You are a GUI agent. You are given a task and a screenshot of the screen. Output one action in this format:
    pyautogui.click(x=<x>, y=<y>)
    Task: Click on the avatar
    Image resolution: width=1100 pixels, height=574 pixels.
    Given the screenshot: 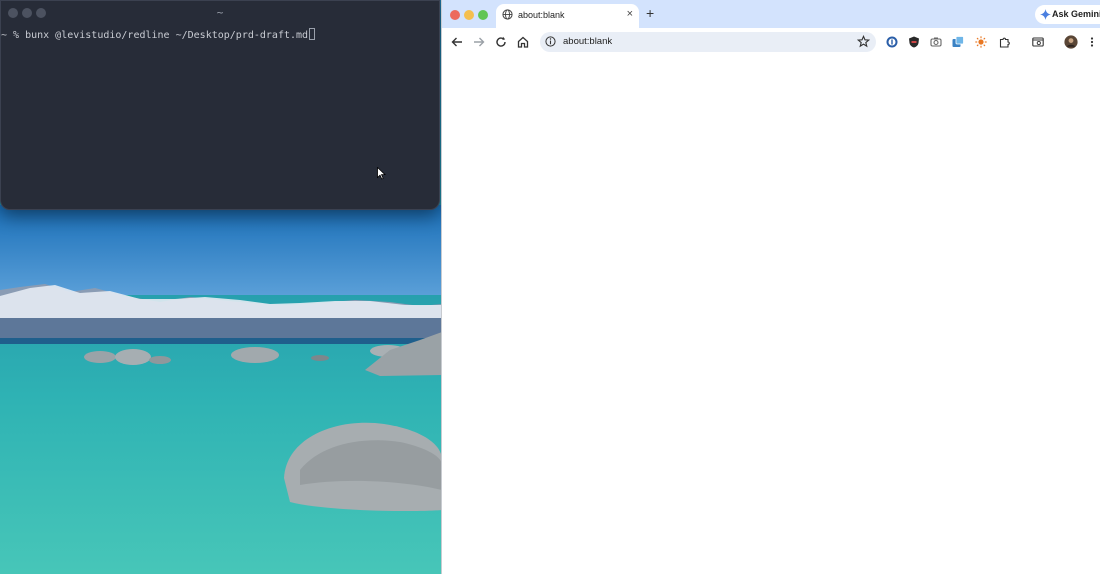 What is the action you would take?
    pyautogui.click(x=1071, y=42)
    